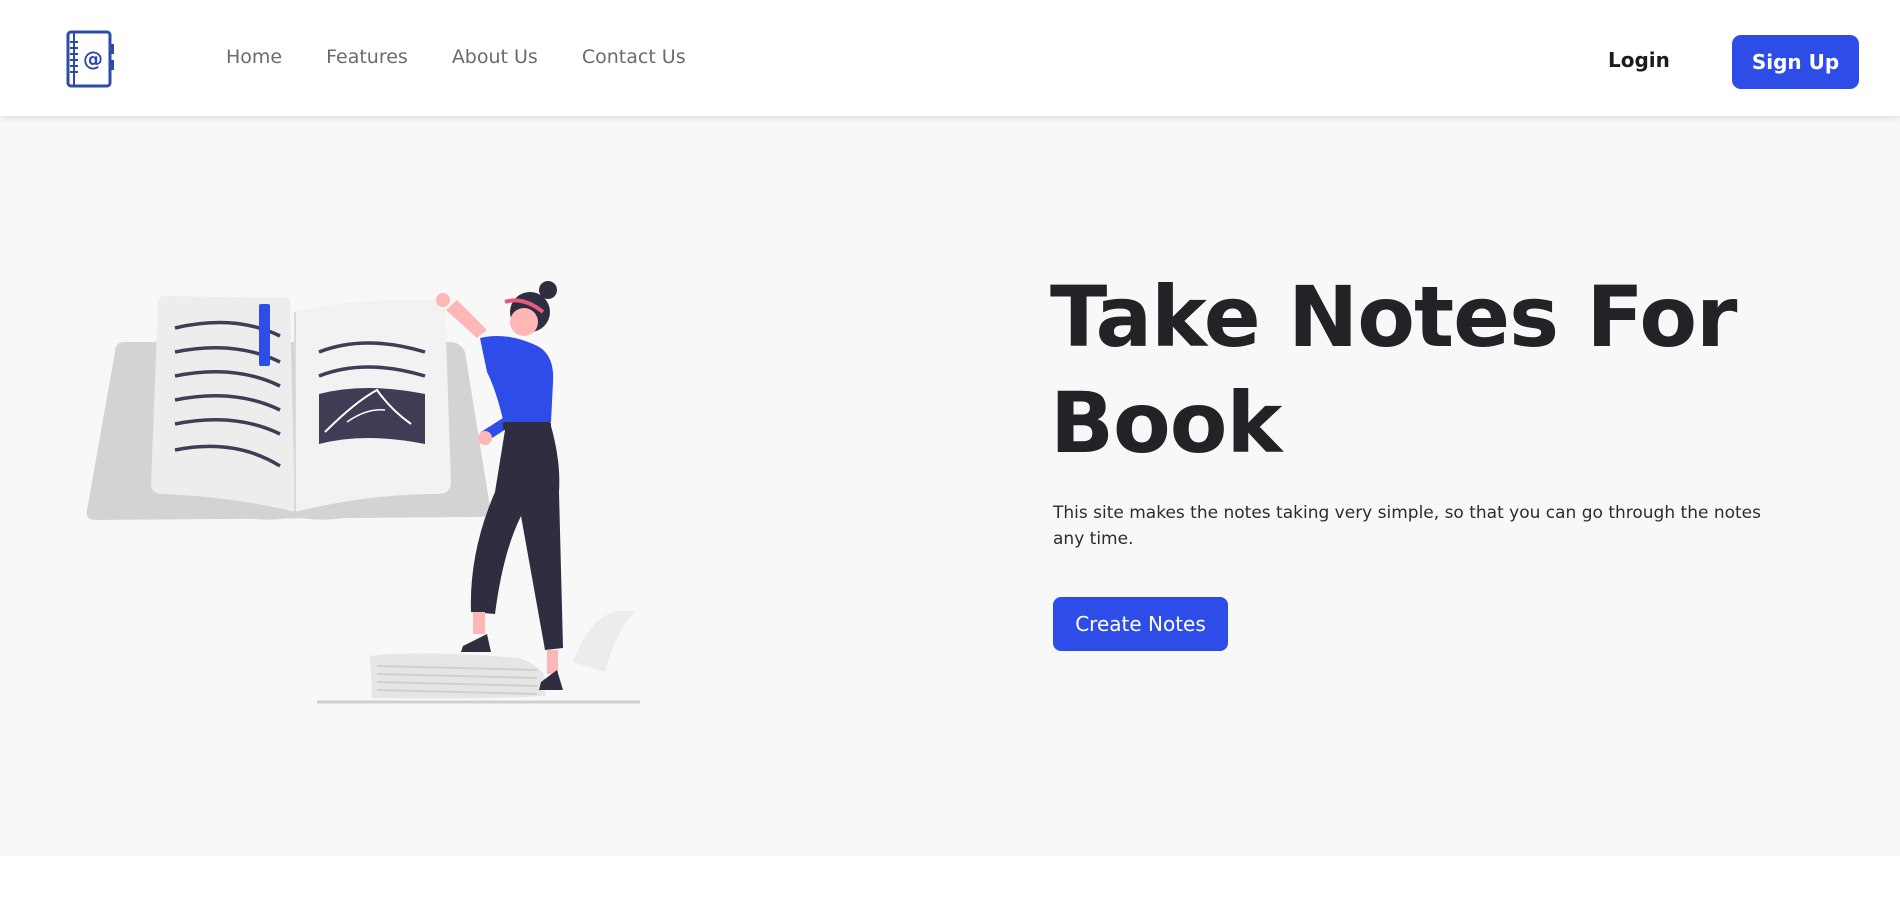 This screenshot has width=1900, height=906. I want to click on nav-link-contact-us: Contact Us, so click(634, 57).